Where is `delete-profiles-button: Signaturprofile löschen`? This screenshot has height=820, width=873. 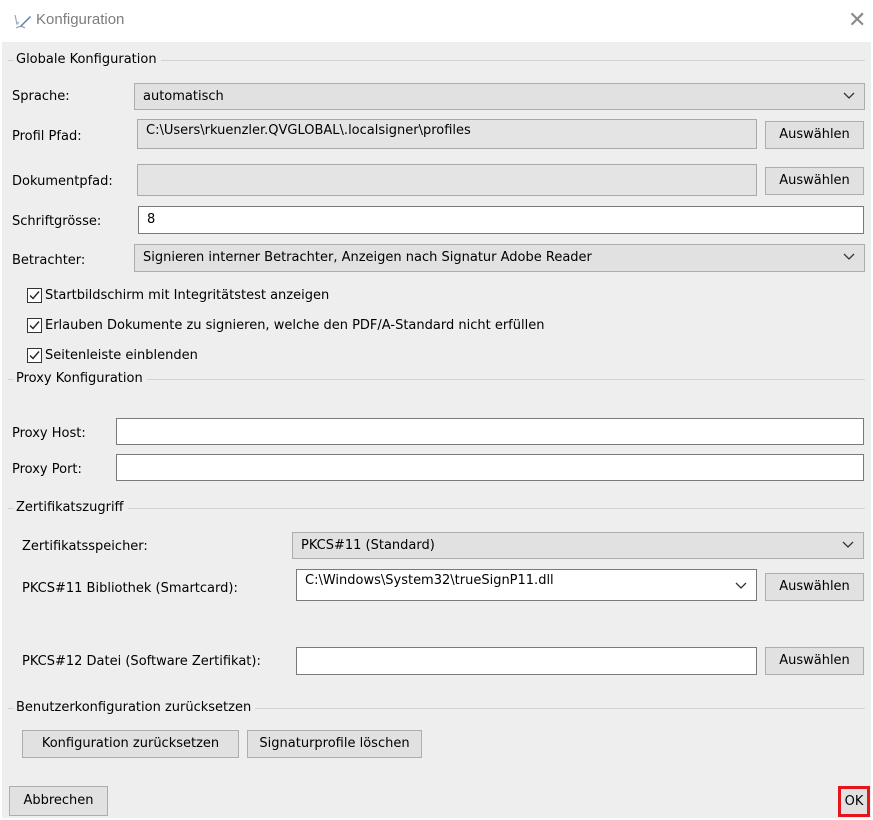 delete-profiles-button: Signaturprofile löschen is located at coordinates (334, 744).